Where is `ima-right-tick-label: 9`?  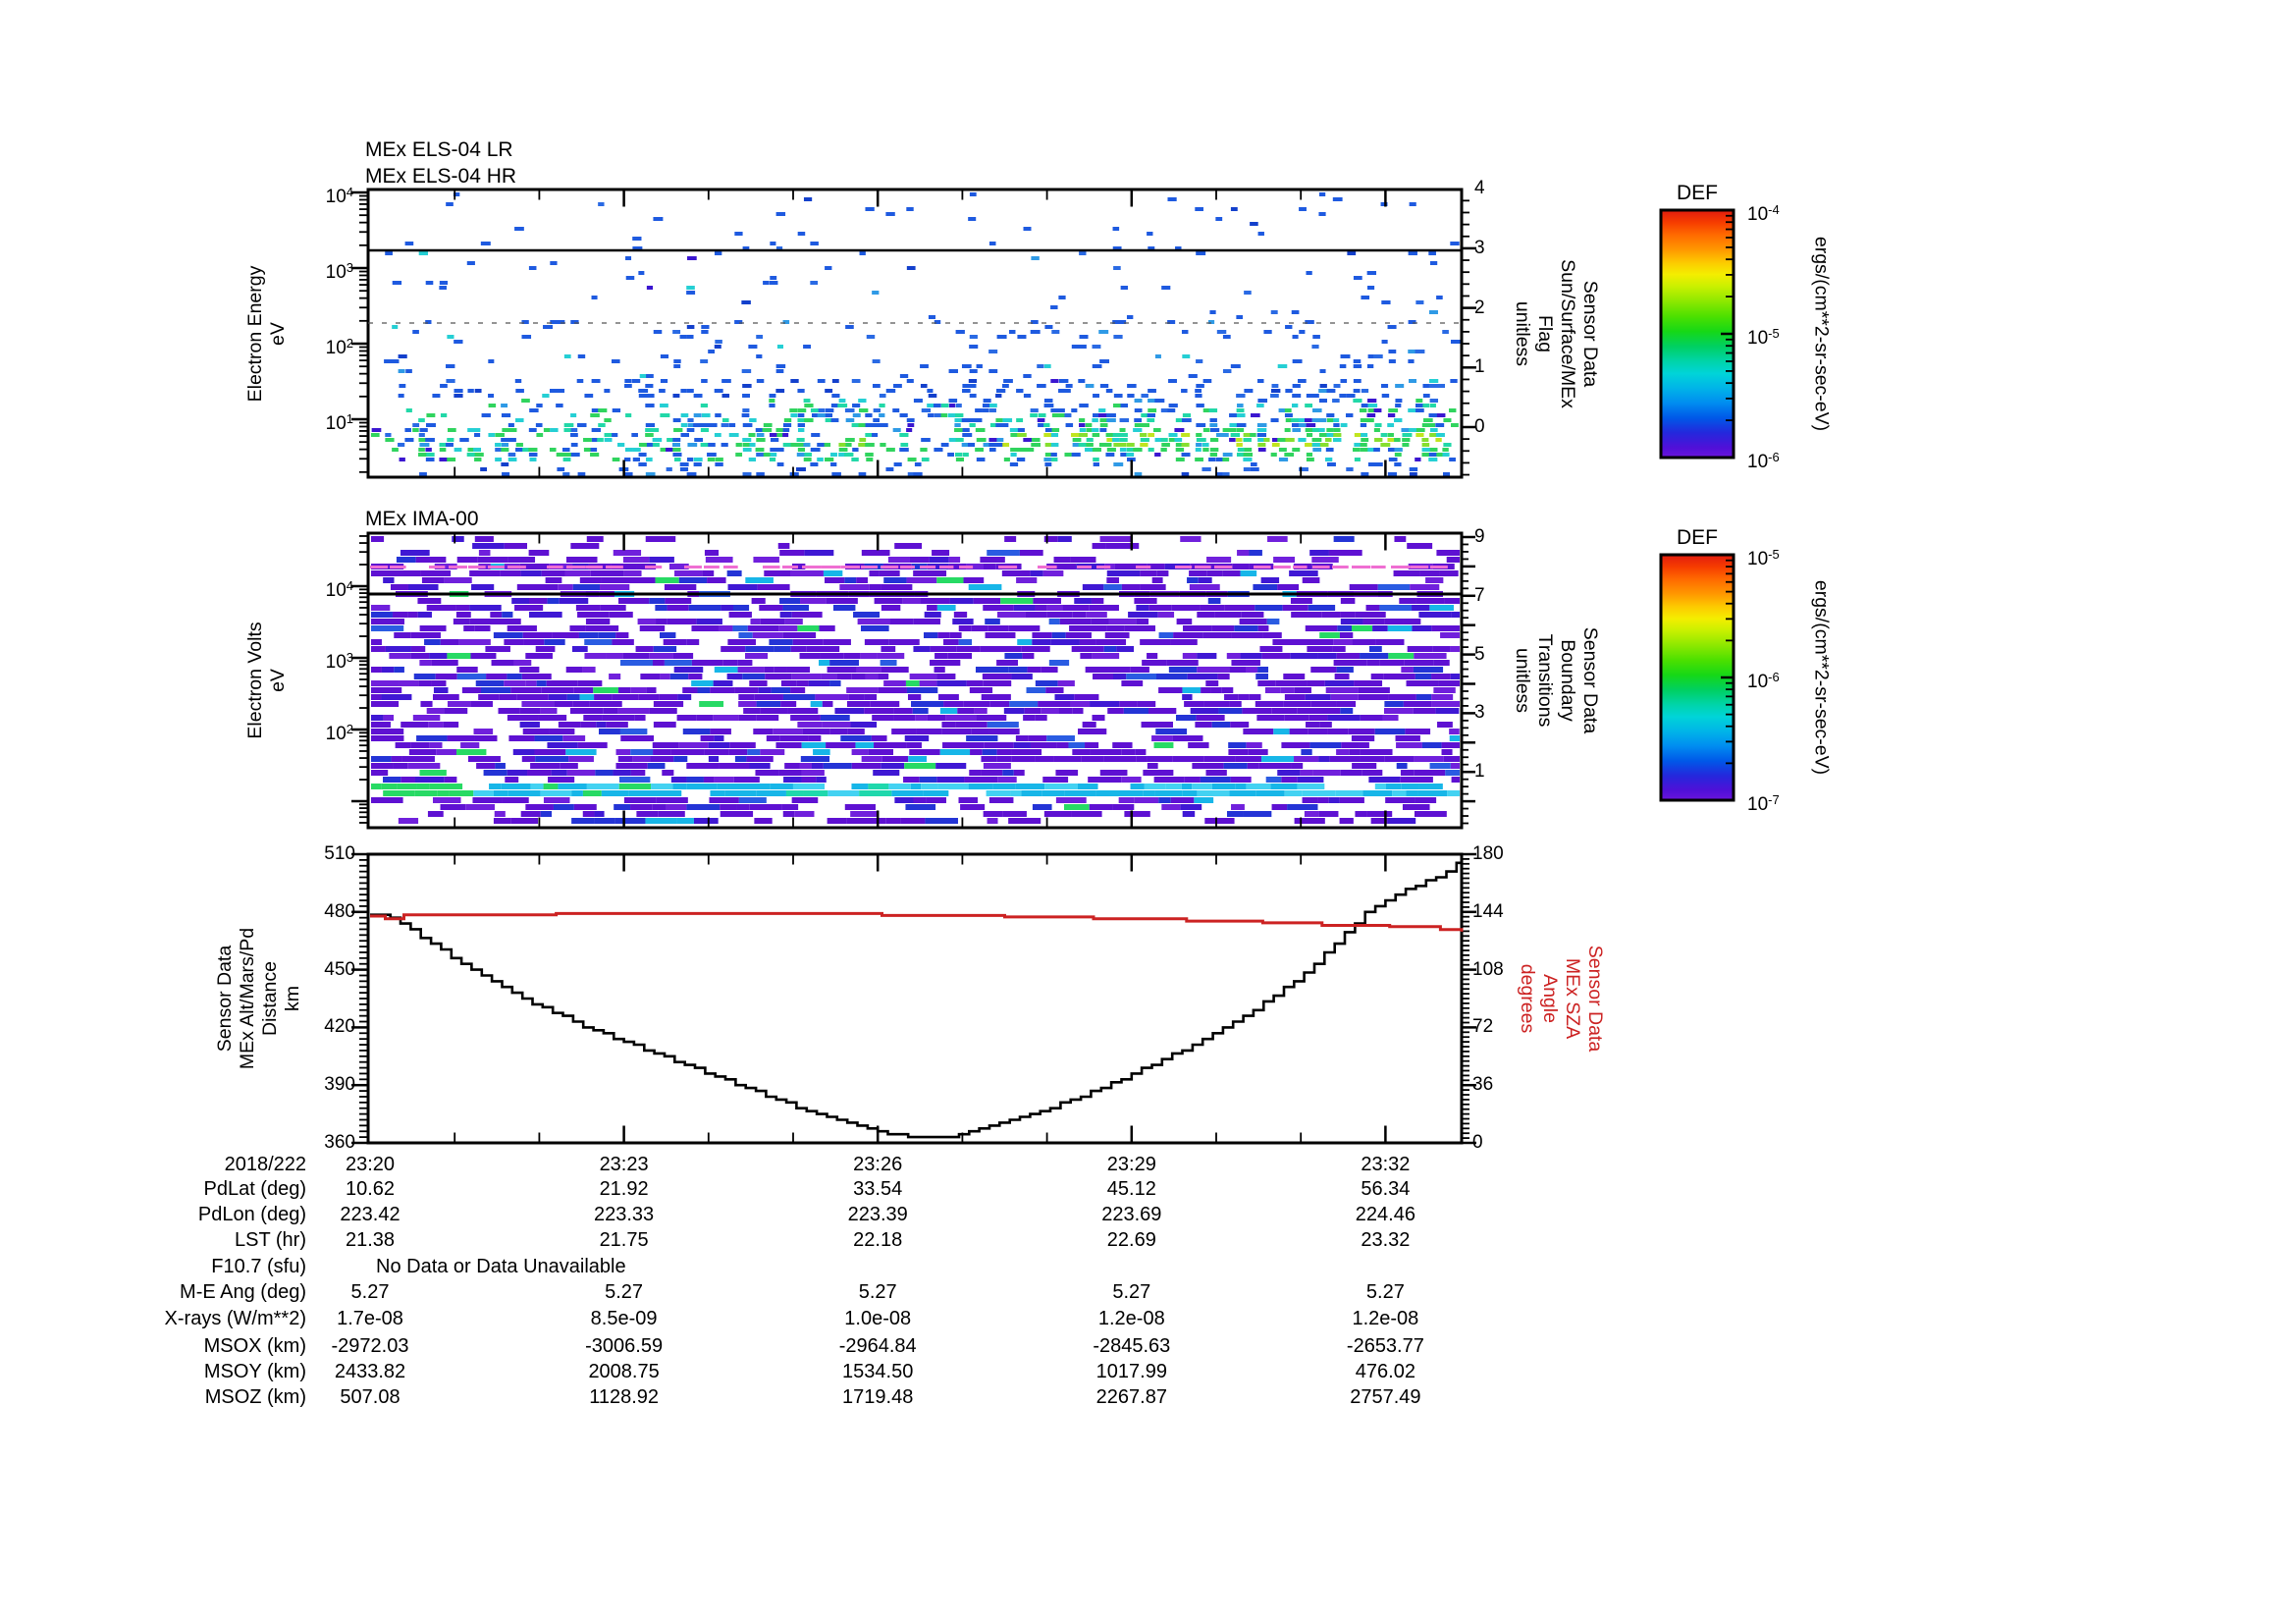
ima-right-tick-label: 9 is located at coordinates (1479, 536).